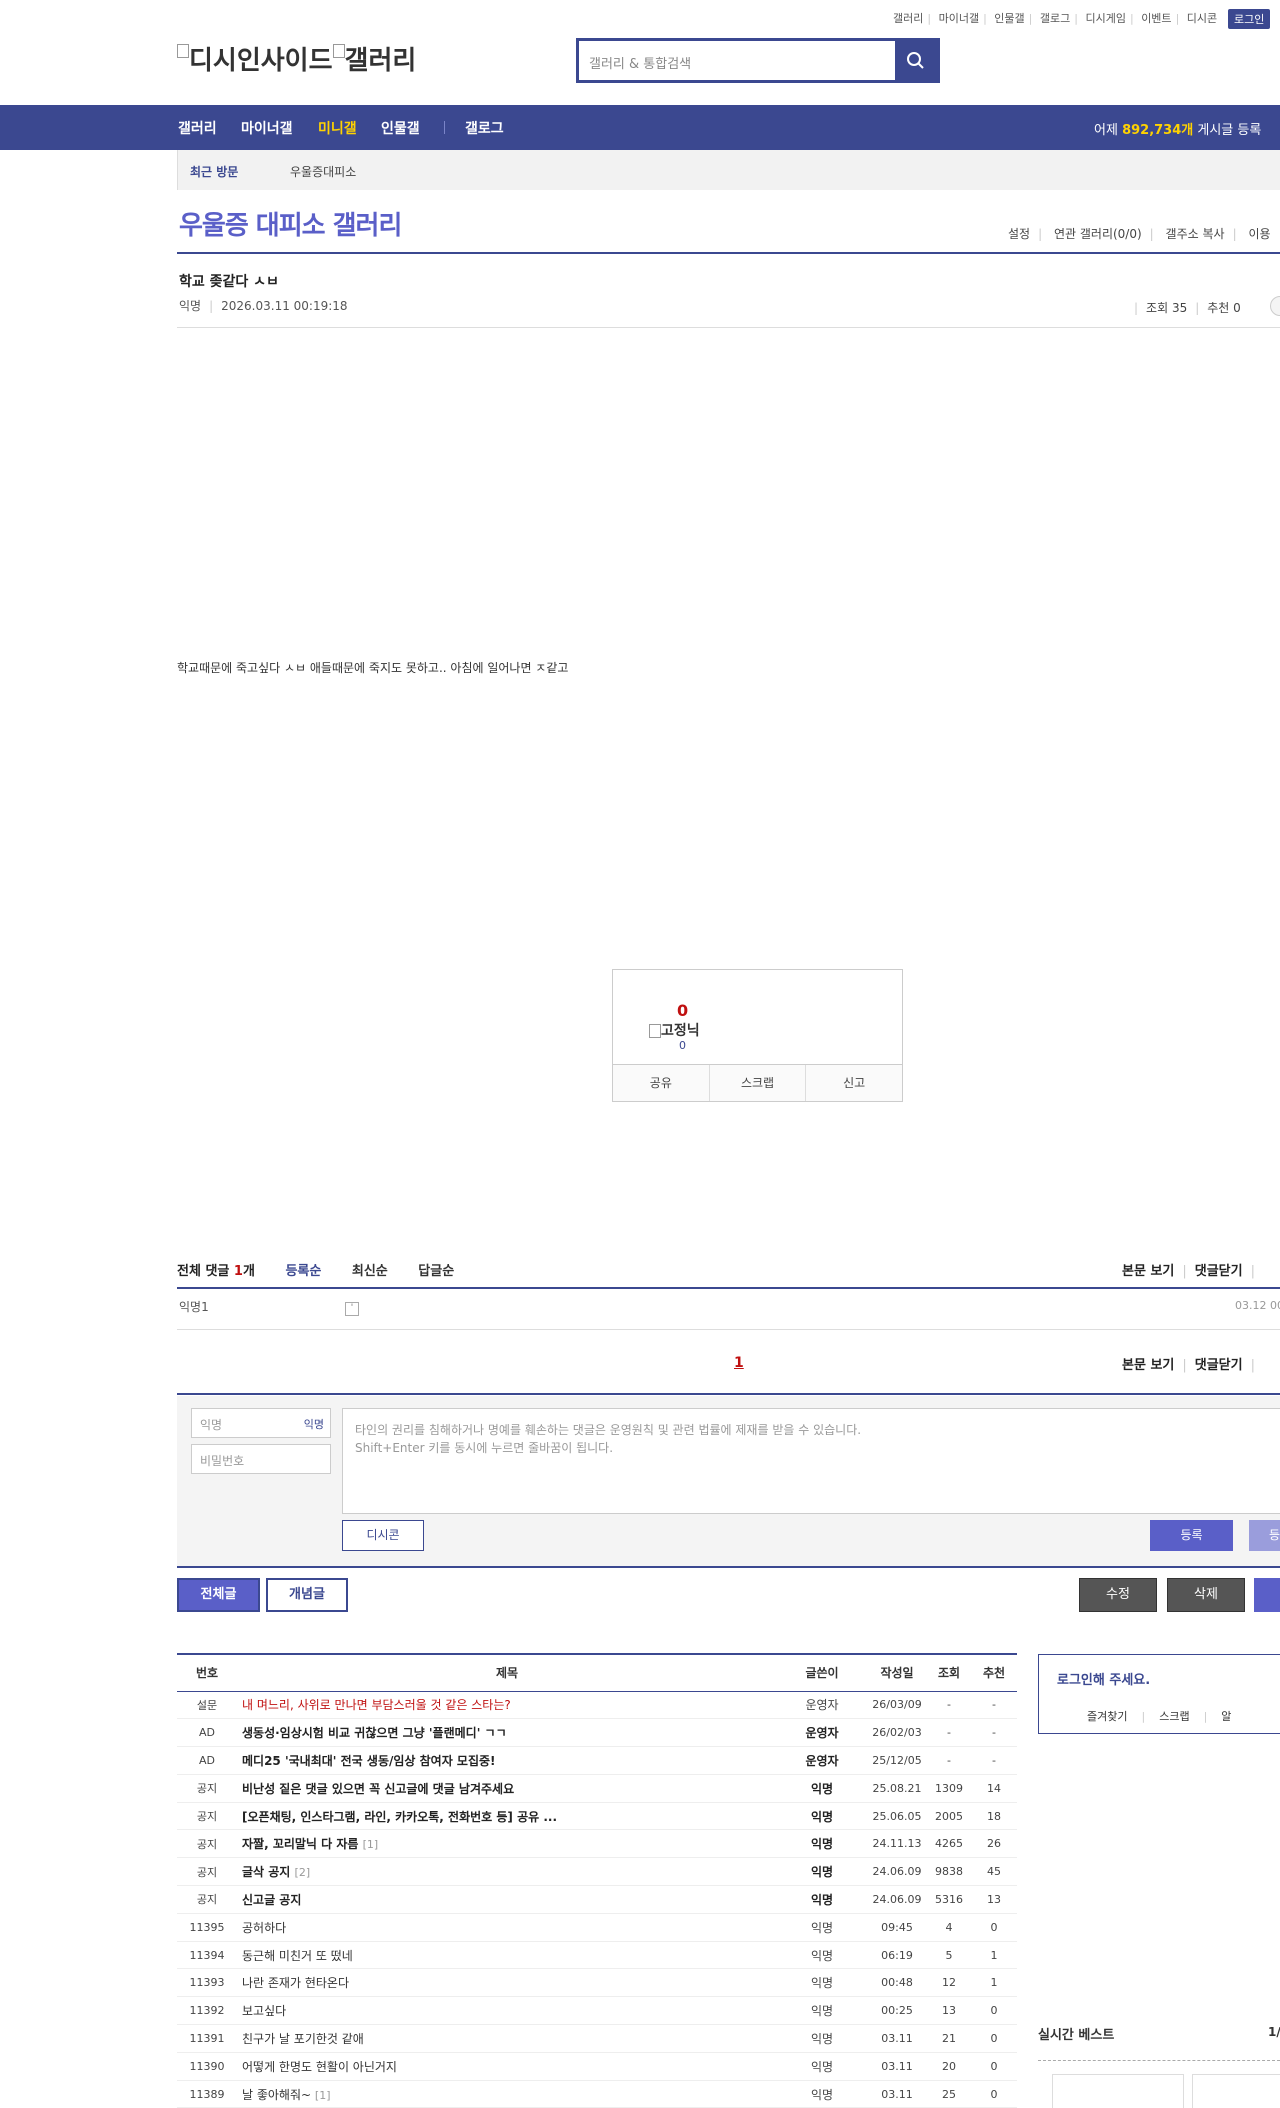  What do you see at coordinates (507, 1844) in the screenshot?
I see `post-title-link: 자짤, 꼬리말닉 다 자름 [1]` at bounding box center [507, 1844].